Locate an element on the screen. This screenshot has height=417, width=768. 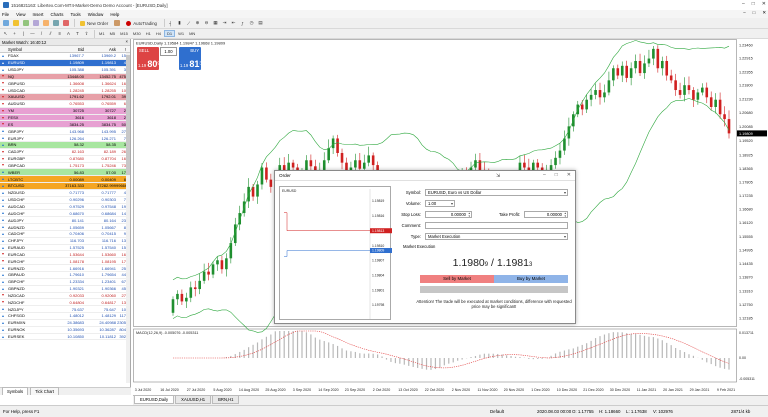
timeframe-d1: D1 is located at coordinates (169, 33).